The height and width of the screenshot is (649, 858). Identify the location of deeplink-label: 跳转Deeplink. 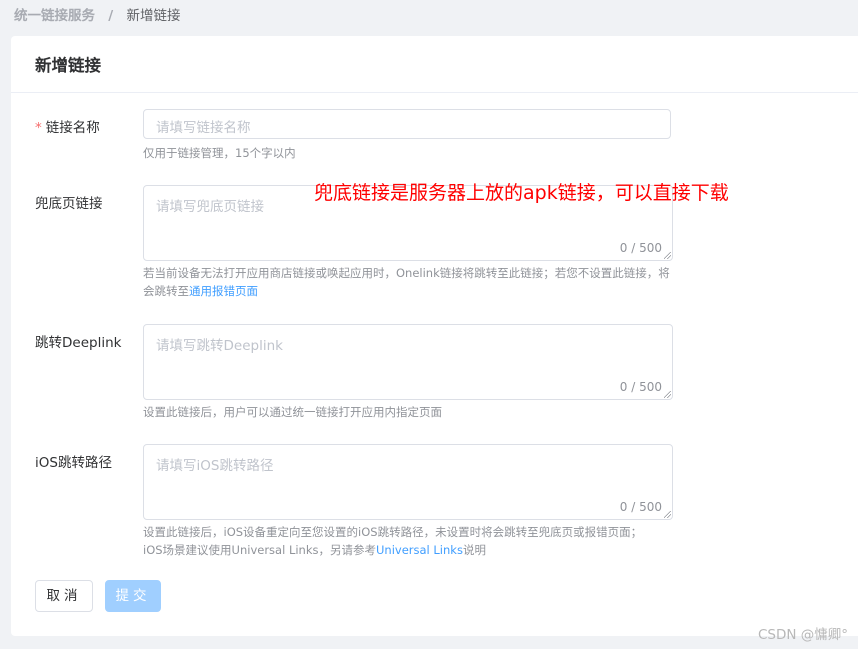
(78, 343).